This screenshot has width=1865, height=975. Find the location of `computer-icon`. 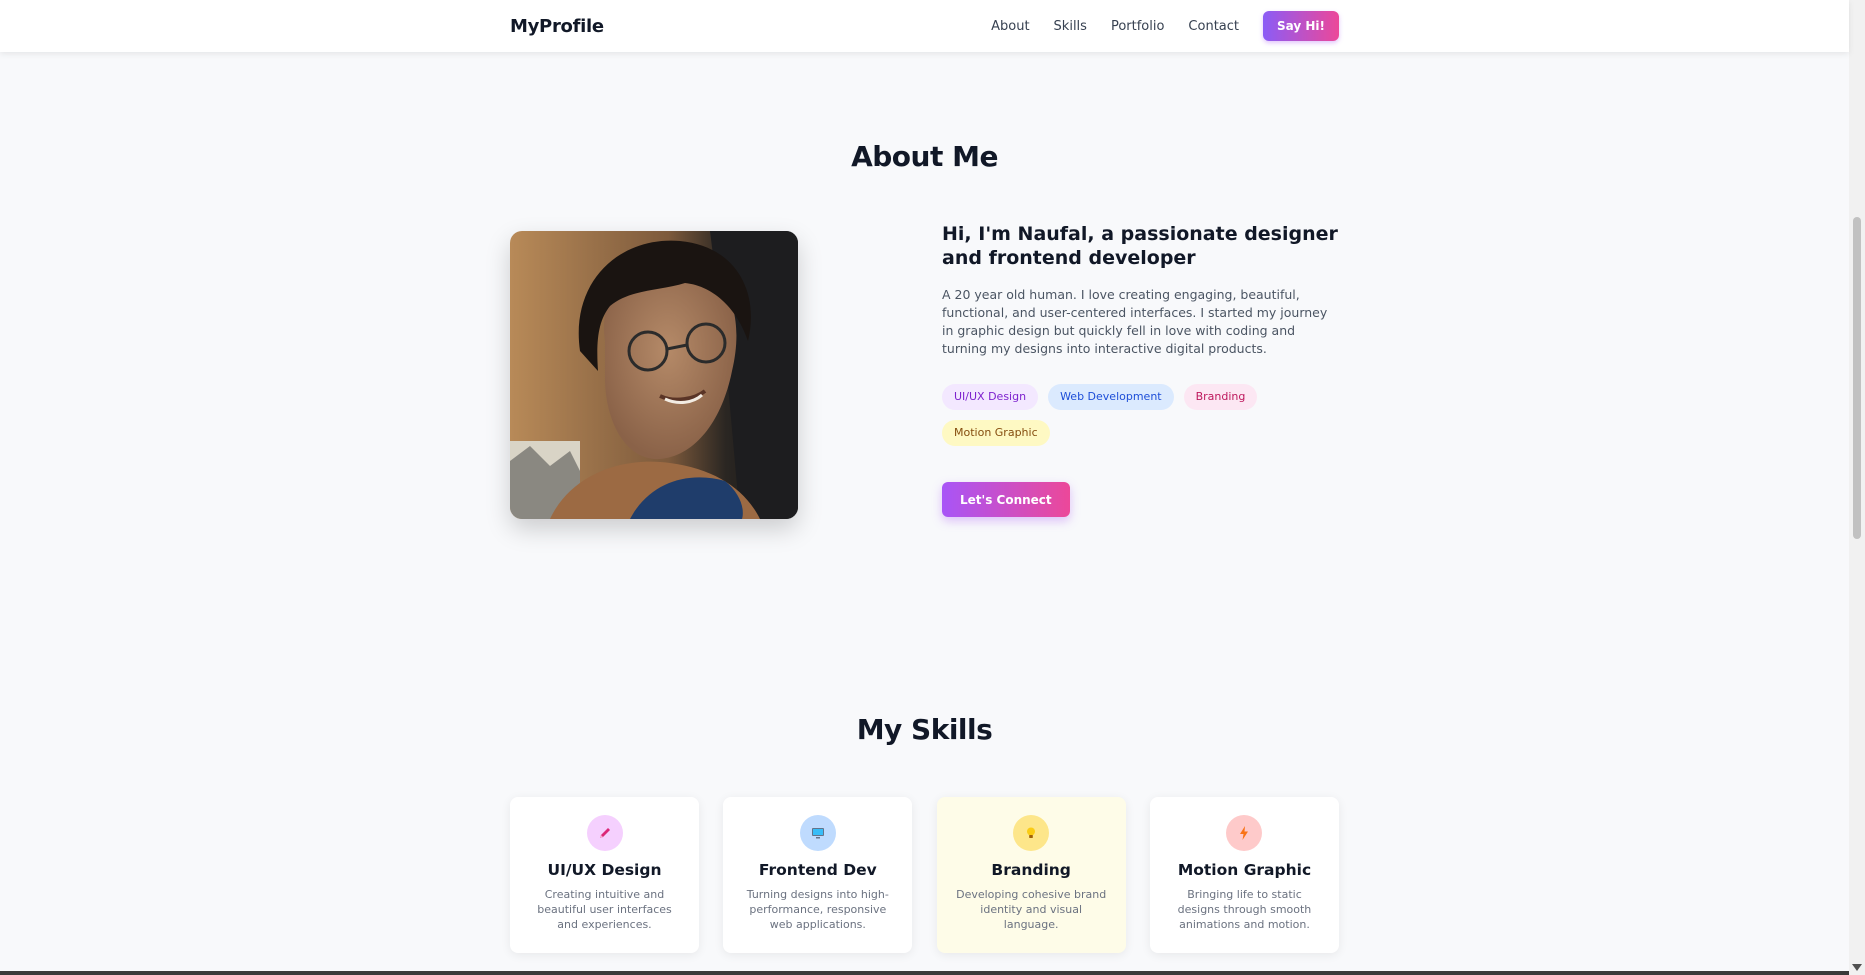

computer-icon is located at coordinates (817, 833).